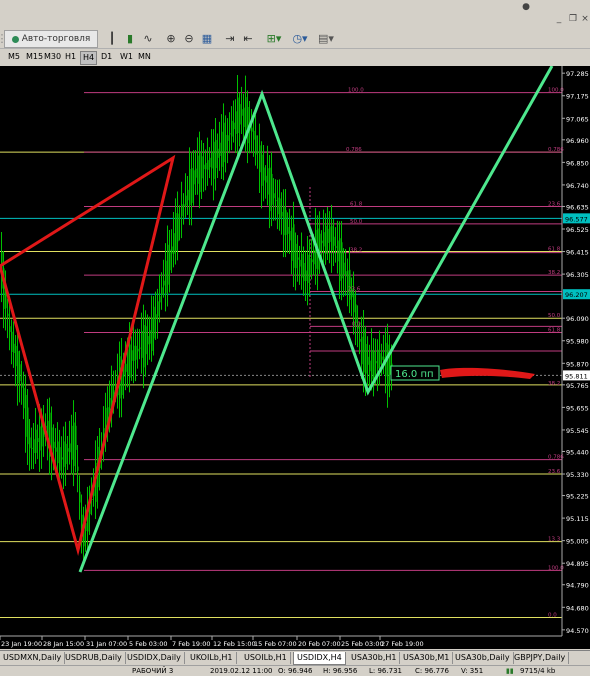 The width and height of the screenshot is (590, 676). I want to click on zoom-in-icon: ⊕, so click(171, 38).